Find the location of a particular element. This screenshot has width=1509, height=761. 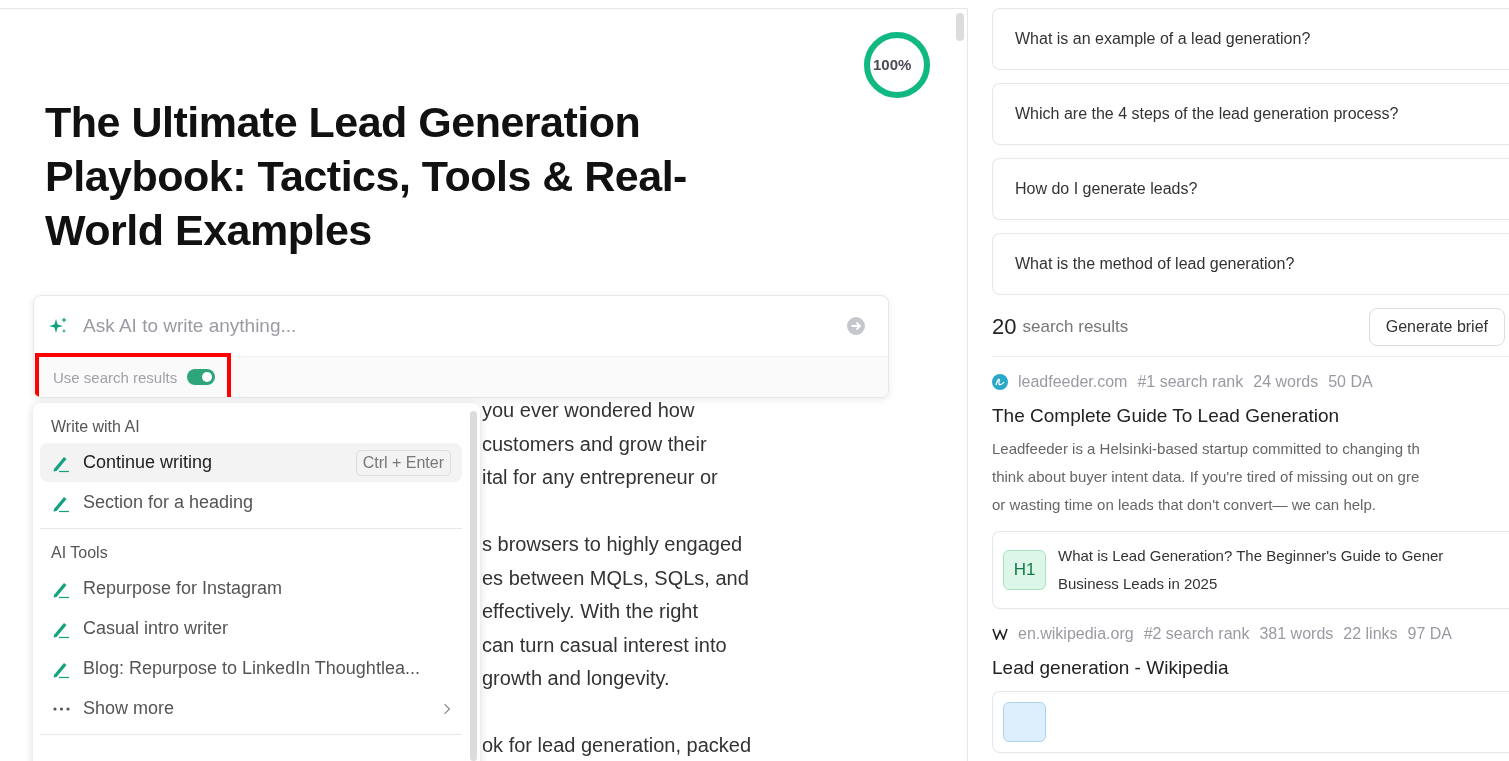

body-text: s browsers to highly engaged is located at coordinates (612, 544).